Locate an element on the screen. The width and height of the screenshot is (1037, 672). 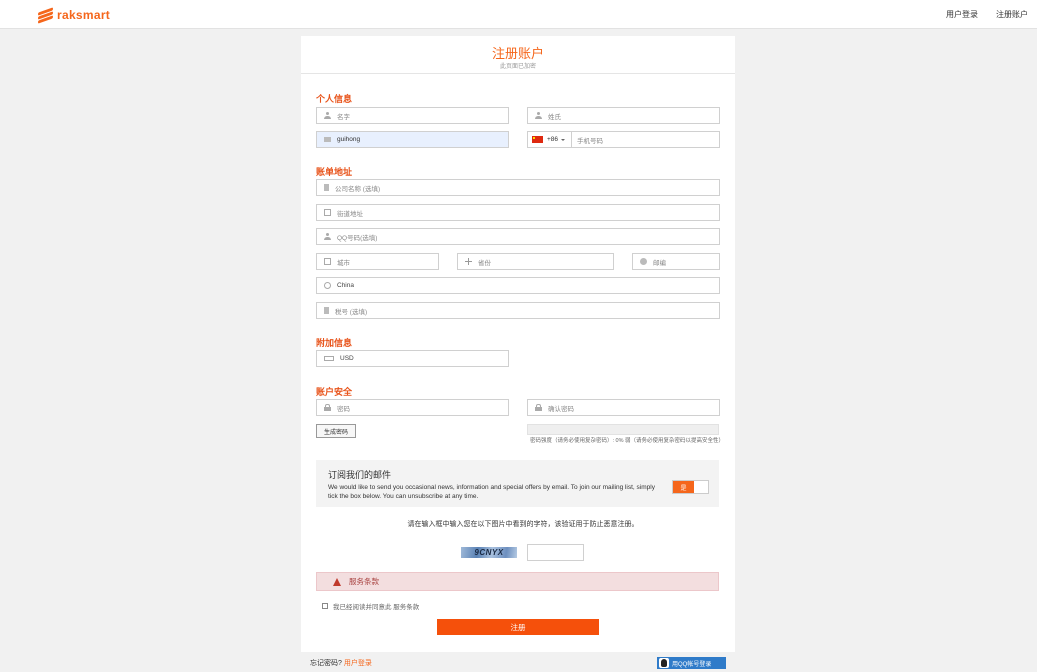
confirm-placeholder: 确认密码 is located at coordinates (561, 409).